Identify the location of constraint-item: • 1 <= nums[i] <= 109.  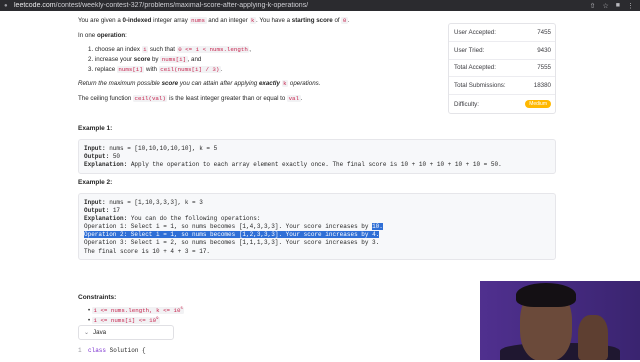
(124, 320).